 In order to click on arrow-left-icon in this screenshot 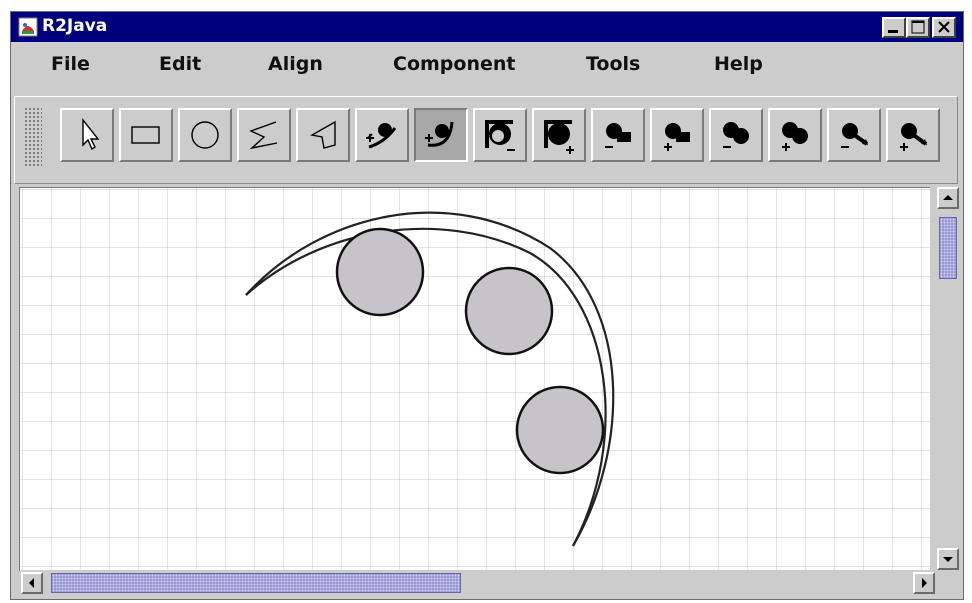, I will do `click(31, 583)`.